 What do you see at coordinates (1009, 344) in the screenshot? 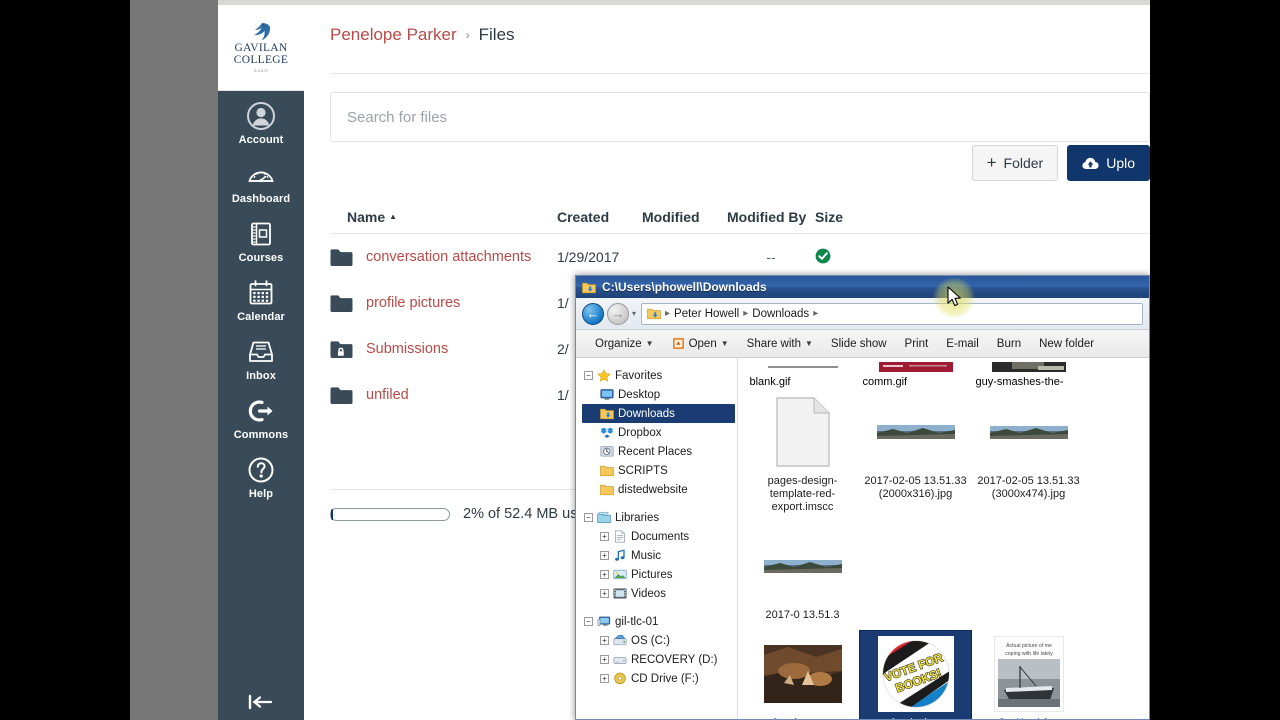
I see `toolbar-burn-button: Burn` at bounding box center [1009, 344].